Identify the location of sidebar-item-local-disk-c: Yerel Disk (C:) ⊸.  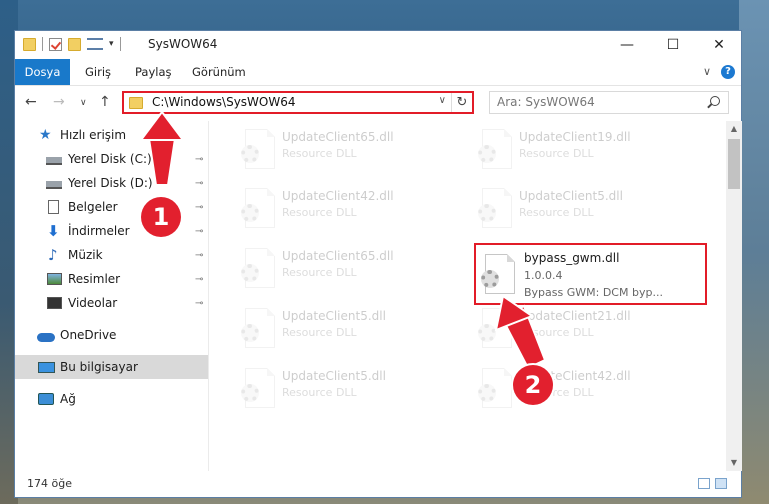
(111, 159).